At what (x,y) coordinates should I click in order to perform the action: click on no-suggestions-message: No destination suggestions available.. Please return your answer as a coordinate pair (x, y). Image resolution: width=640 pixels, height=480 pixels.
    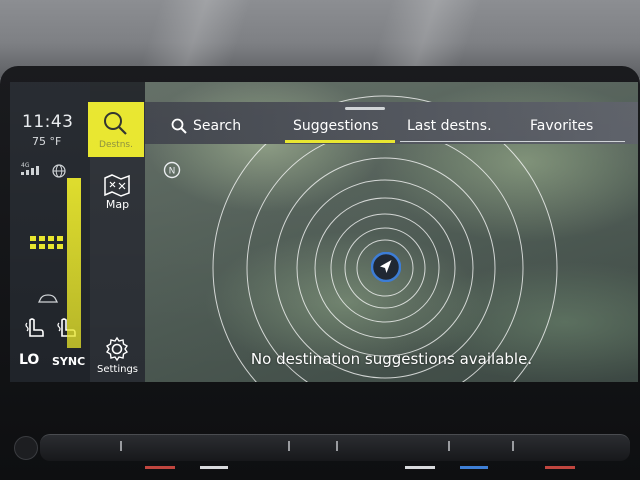
    Looking at the image, I should click on (391, 359).